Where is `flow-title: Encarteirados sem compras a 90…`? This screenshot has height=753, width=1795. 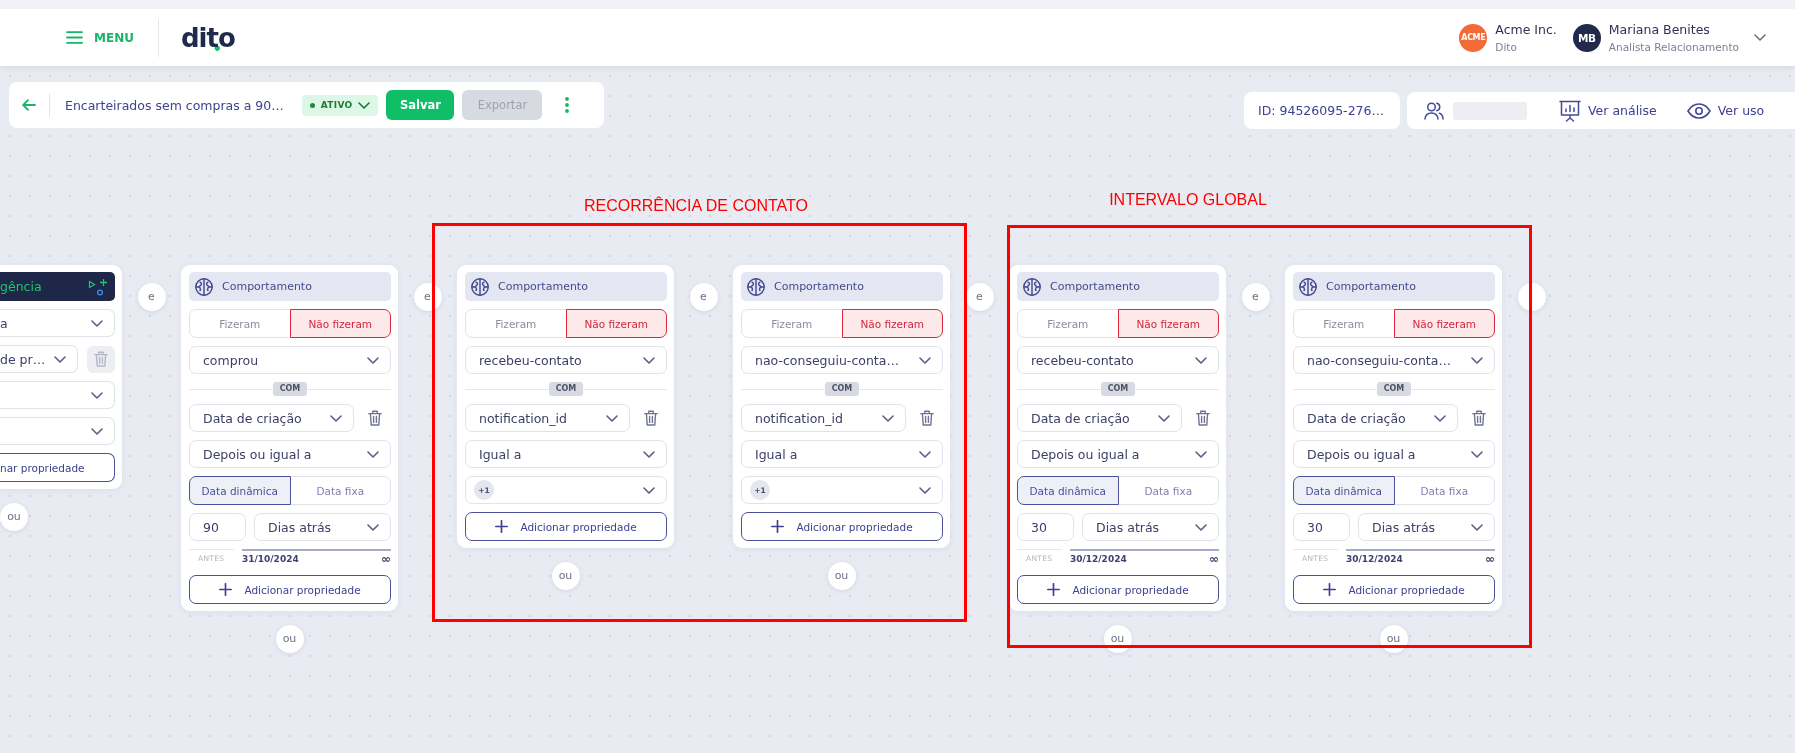
flow-title: Encarteirados sem compras a 90… is located at coordinates (174, 105).